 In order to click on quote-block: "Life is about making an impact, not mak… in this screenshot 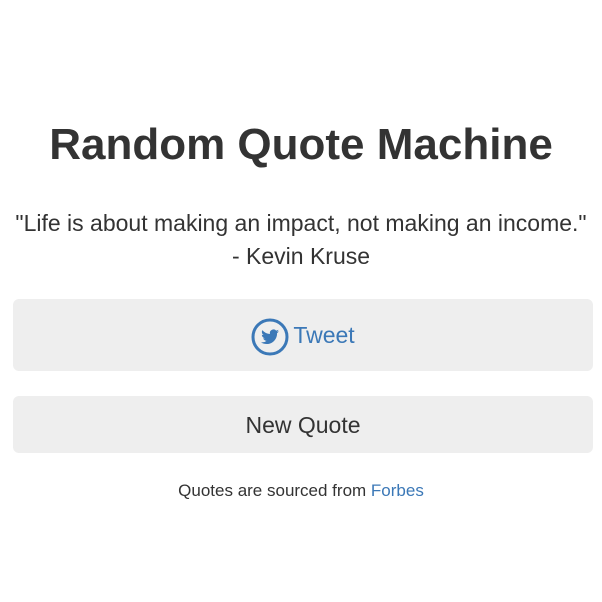, I will do `click(301, 240)`.